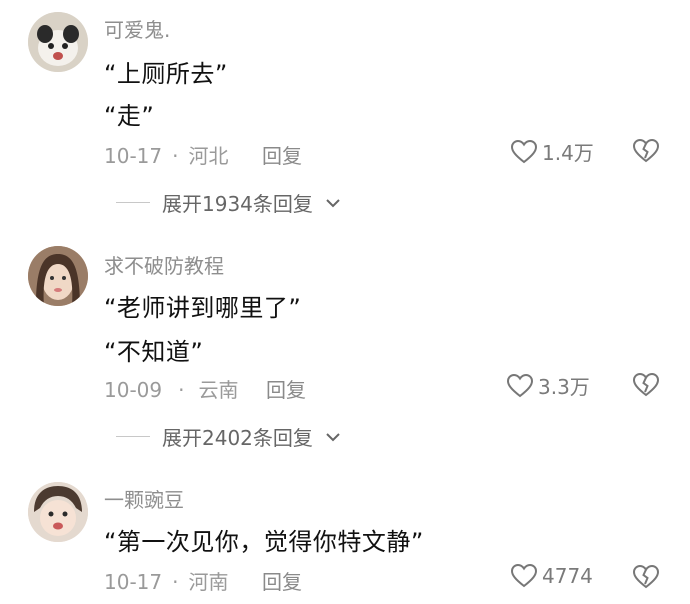 The height and width of the screenshot is (604, 690). Describe the element at coordinates (568, 153) in the screenshot. I see `like-count: 1.4万` at that location.